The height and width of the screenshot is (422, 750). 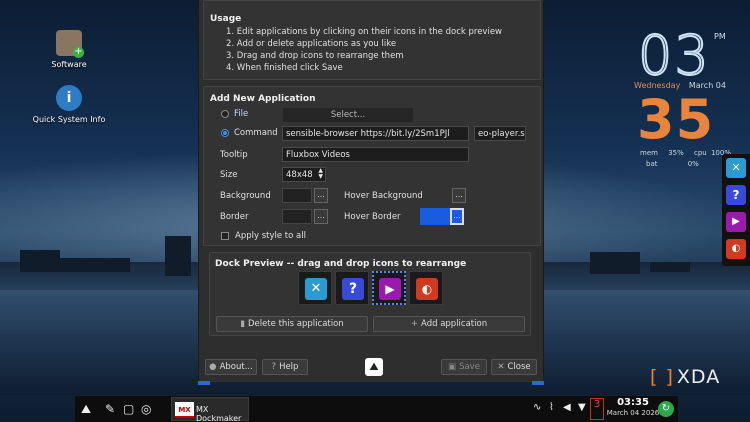 I want to click on add-app-title: Add New Application, so click(x=263, y=99).